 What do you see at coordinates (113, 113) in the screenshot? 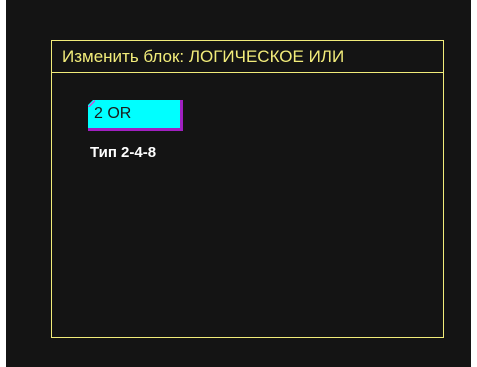
I see `block-button-label: 2 OR` at bounding box center [113, 113].